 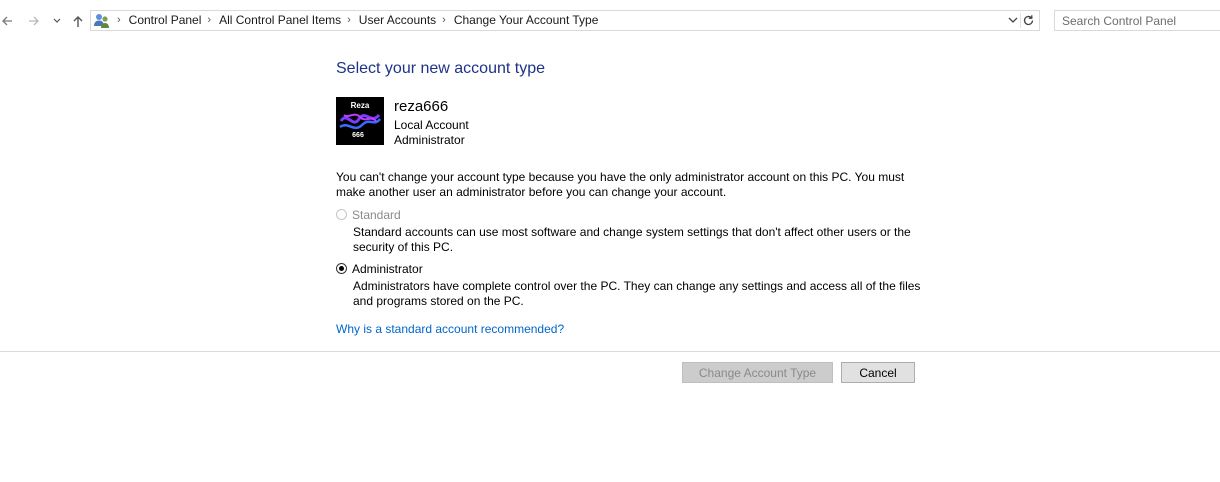 I want to click on page-title: Select your new account type, so click(x=441, y=68).